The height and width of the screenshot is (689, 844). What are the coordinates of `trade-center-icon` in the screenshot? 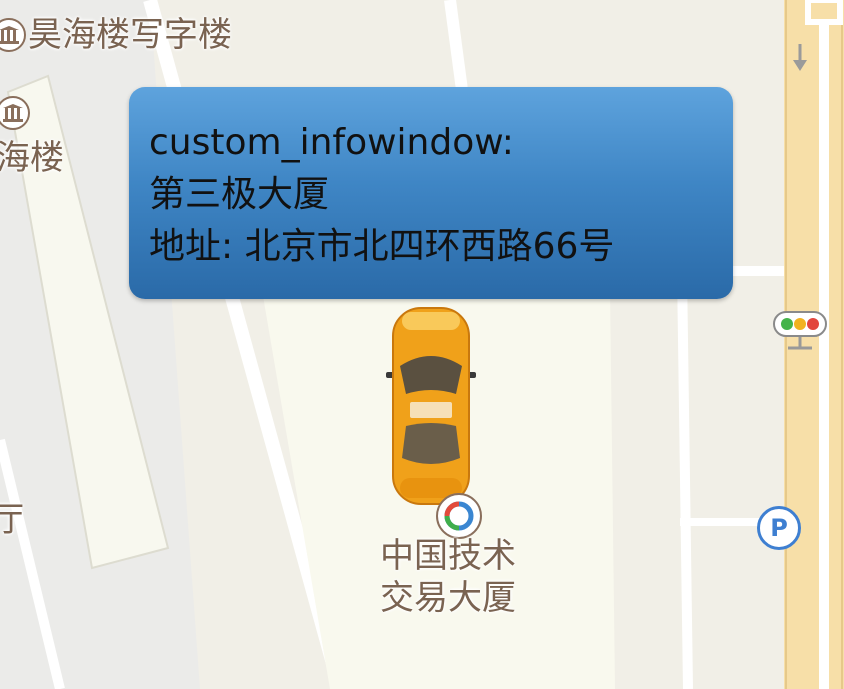 It's located at (459, 516).